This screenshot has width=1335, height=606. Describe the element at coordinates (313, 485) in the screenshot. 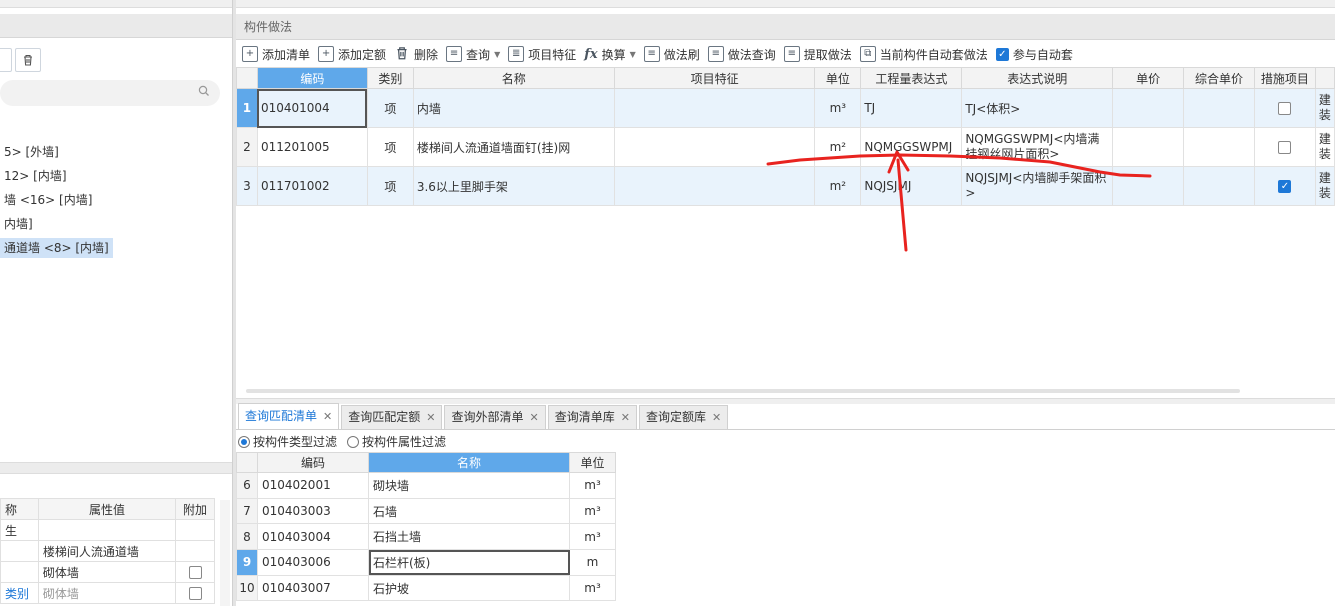

I see `cell-code: 010402001` at that location.